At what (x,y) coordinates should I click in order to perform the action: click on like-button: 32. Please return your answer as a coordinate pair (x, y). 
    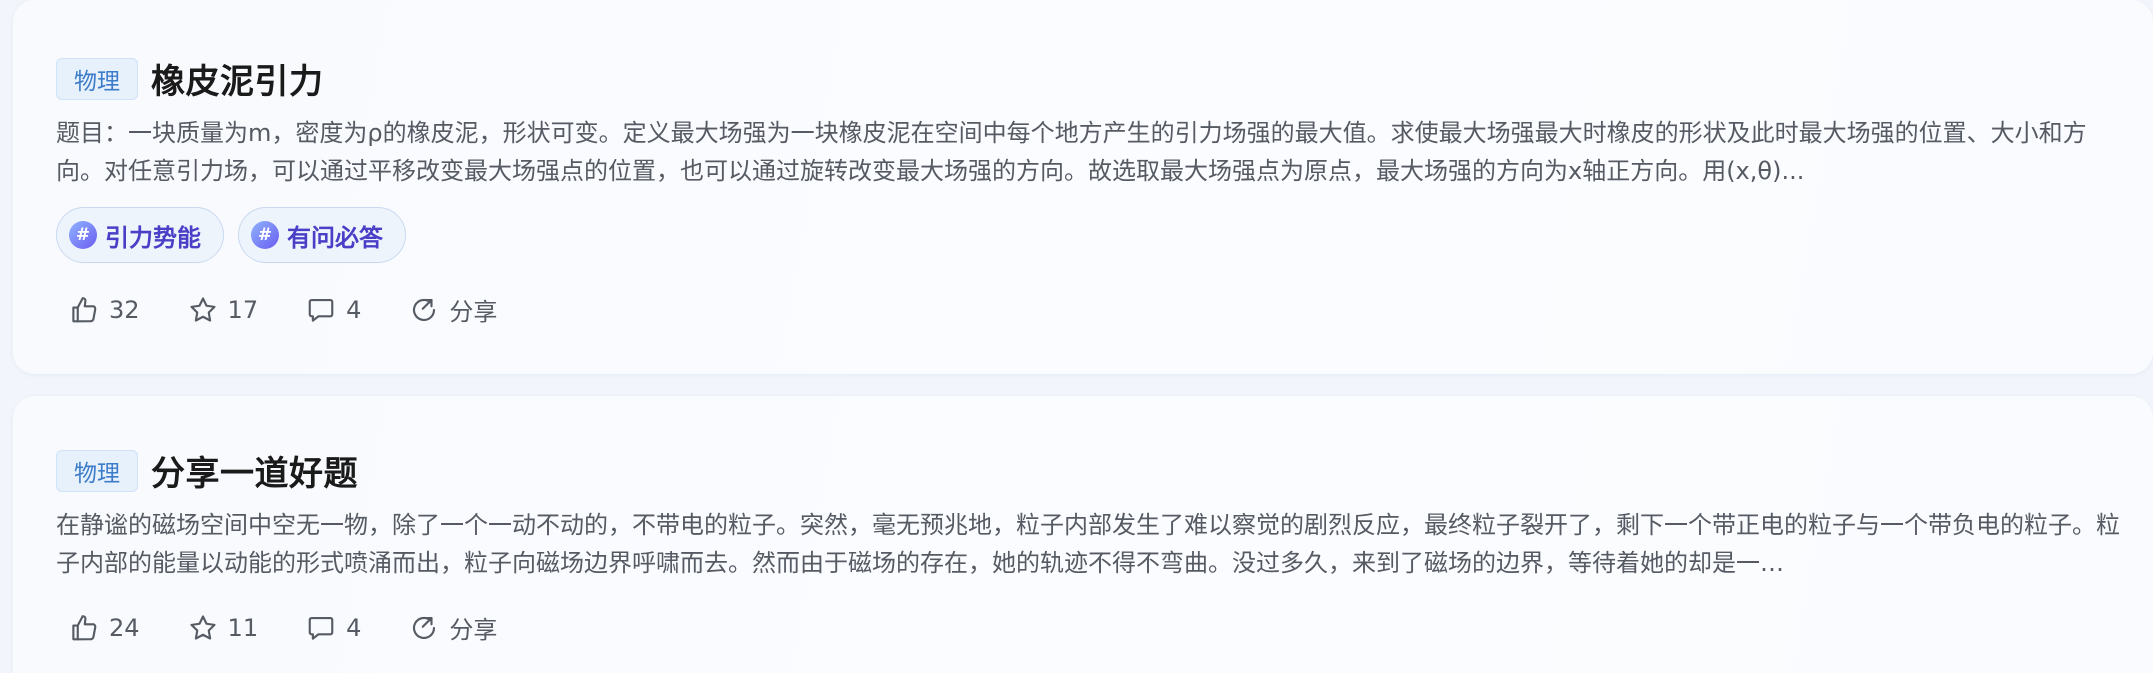
    Looking at the image, I should click on (104, 310).